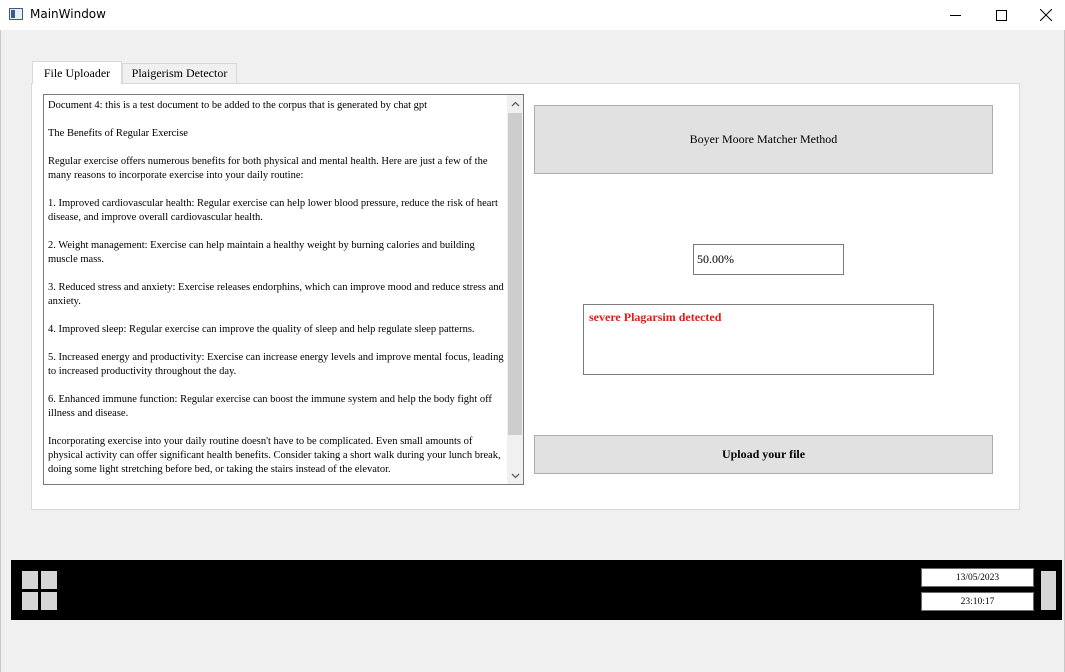 This screenshot has height=672, width=1065. Describe the element at coordinates (763, 139) in the screenshot. I see `boyer-moore-method-button: Boyer Moore Matcher Method` at that location.